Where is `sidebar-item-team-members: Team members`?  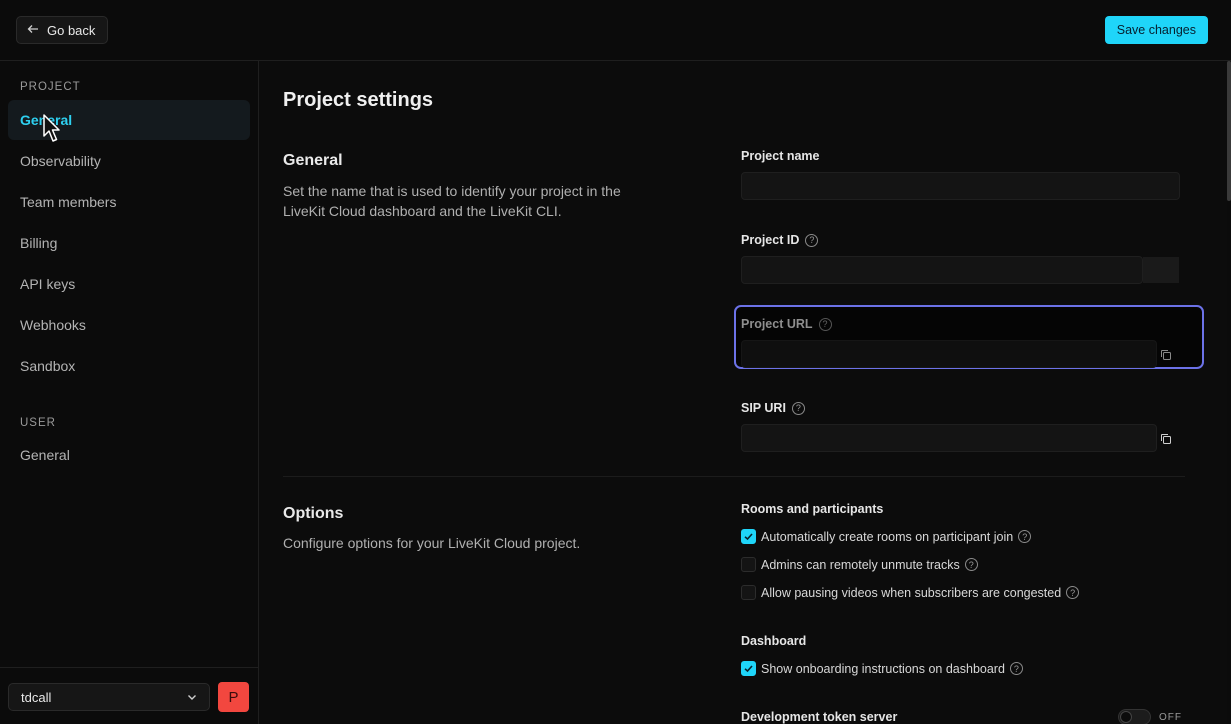 sidebar-item-team-members: Team members is located at coordinates (129, 202).